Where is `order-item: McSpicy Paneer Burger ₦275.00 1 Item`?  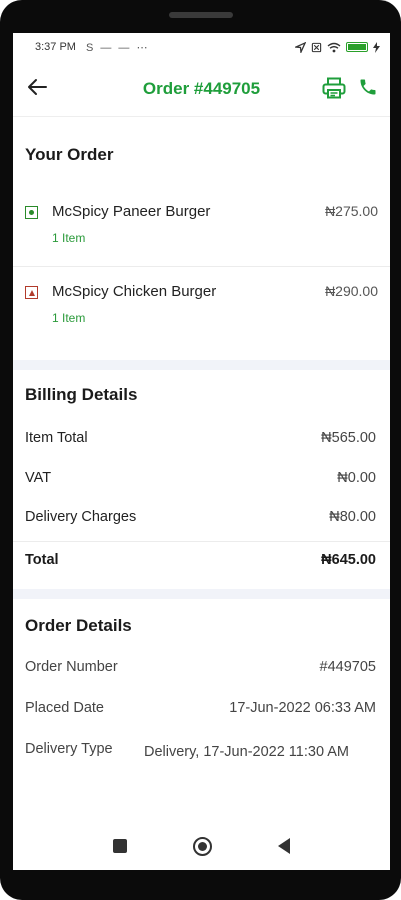 order-item: McSpicy Paneer Burger ₦275.00 1 Item is located at coordinates (201, 224).